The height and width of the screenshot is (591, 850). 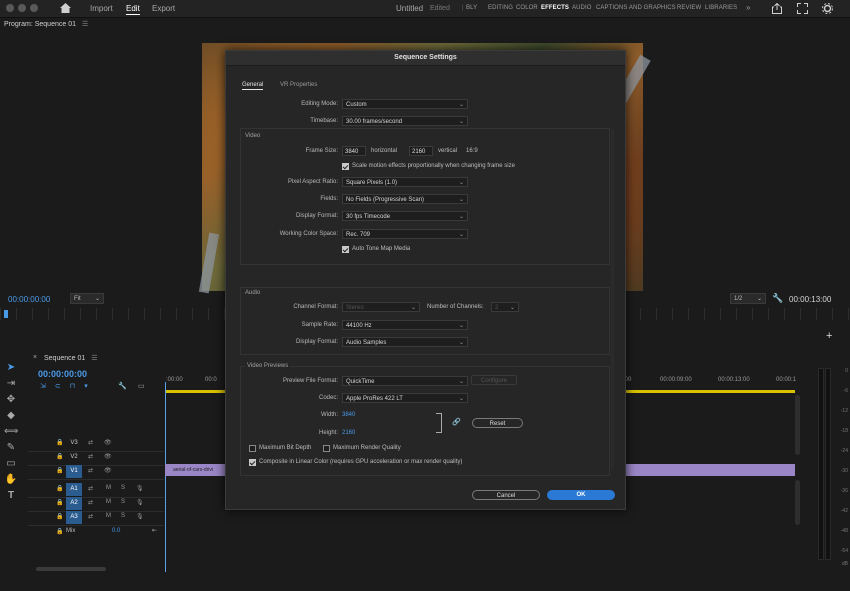 I want to click on menu-export: Export, so click(x=163, y=8).